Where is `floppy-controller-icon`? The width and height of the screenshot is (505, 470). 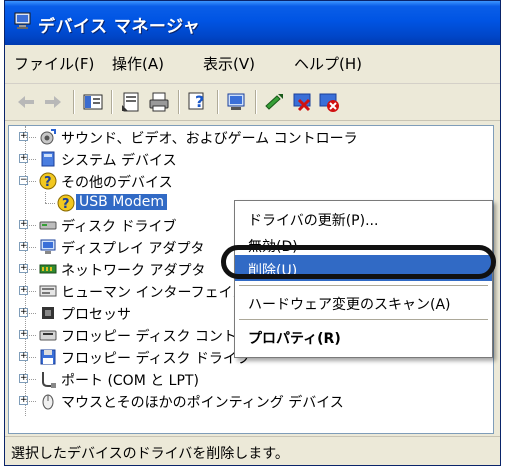 floppy-controller-icon is located at coordinates (48, 335).